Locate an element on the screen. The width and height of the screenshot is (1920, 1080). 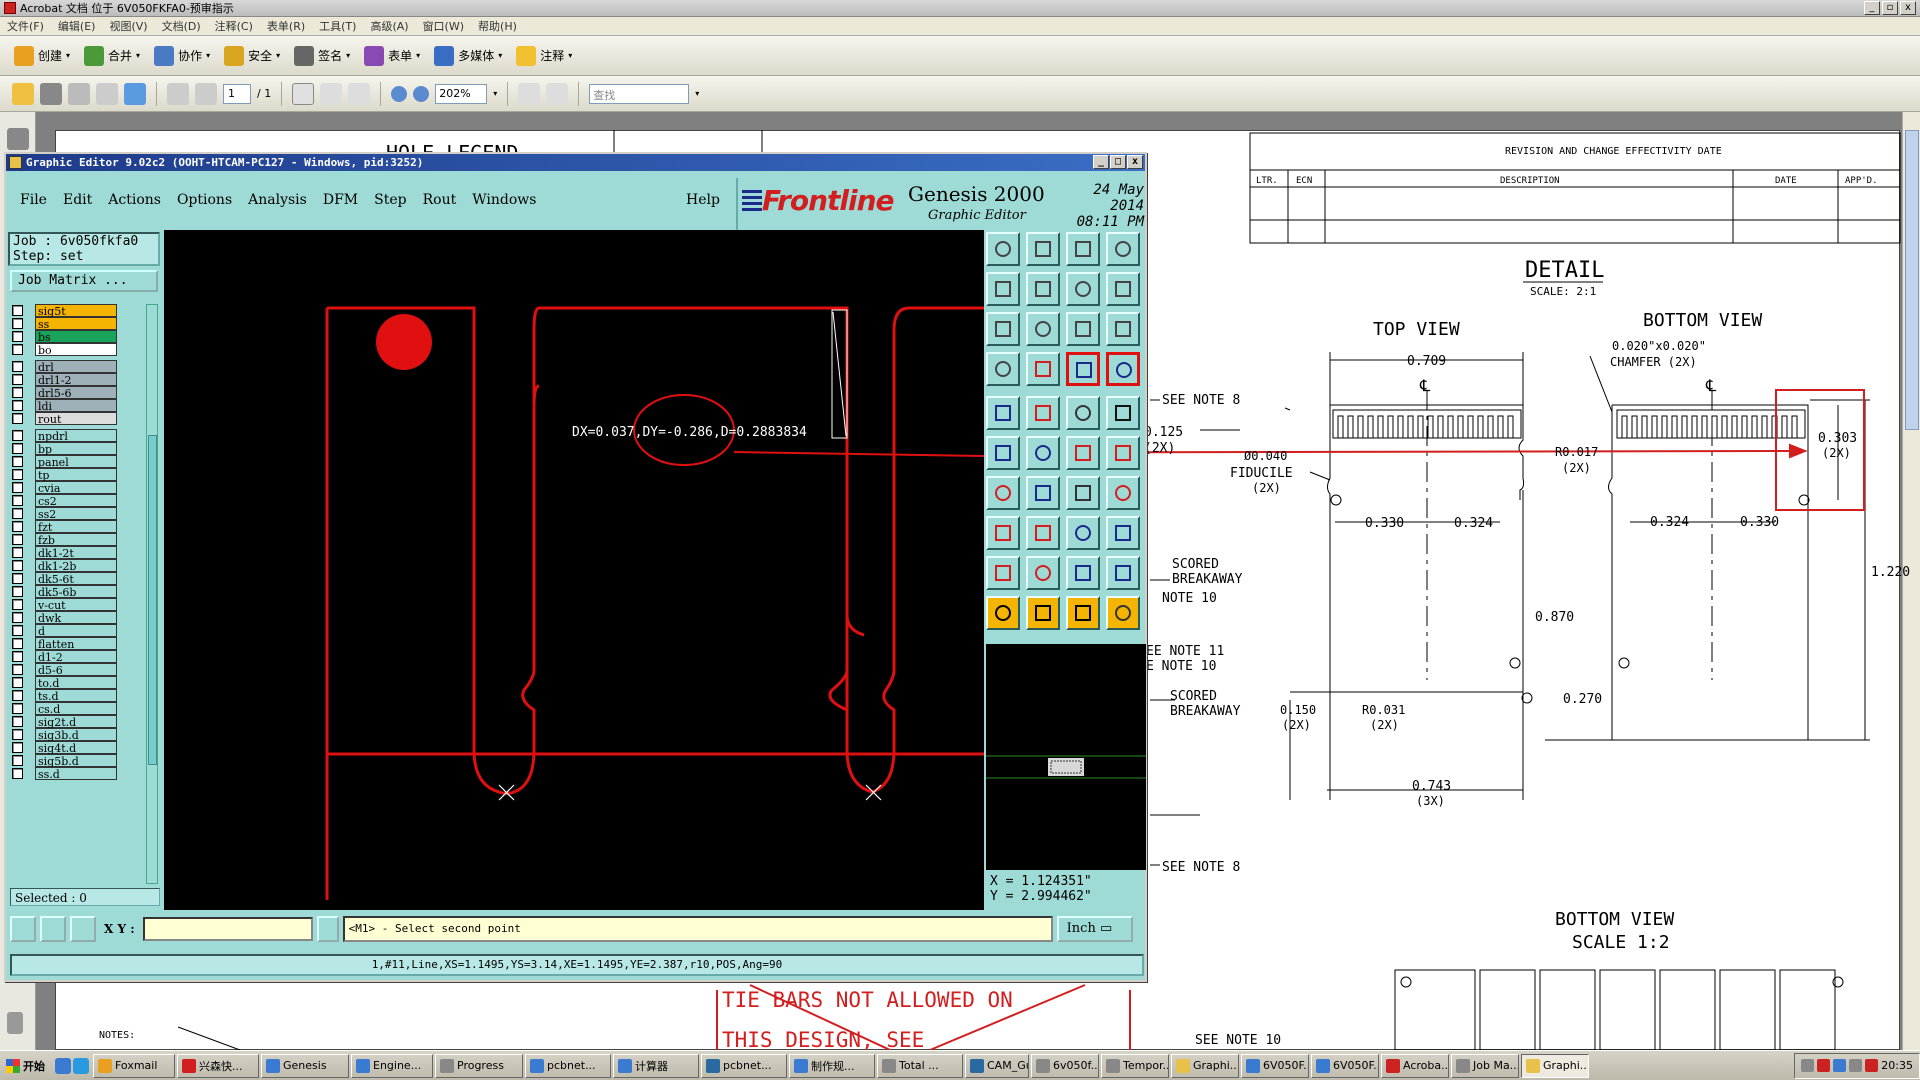
layer-name: d5-6 is located at coordinates (76, 670).